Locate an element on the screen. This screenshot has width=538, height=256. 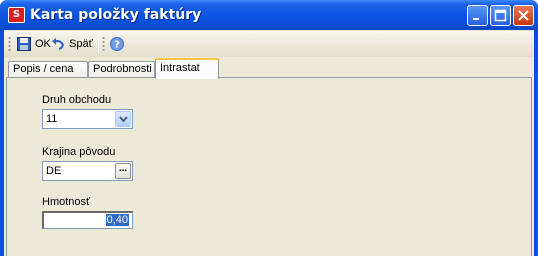
tab-label: Intrastat is located at coordinates (180, 68).